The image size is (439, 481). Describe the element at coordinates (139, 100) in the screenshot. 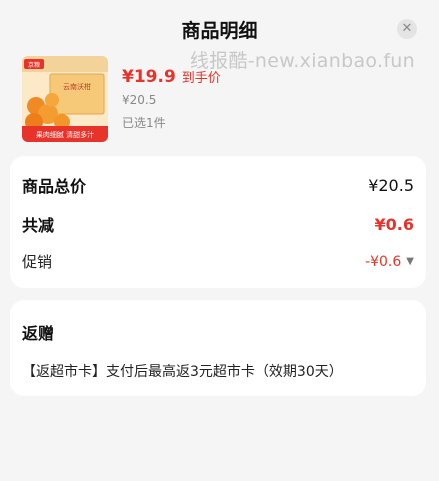

I see `original-price: ¥20.5` at that location.